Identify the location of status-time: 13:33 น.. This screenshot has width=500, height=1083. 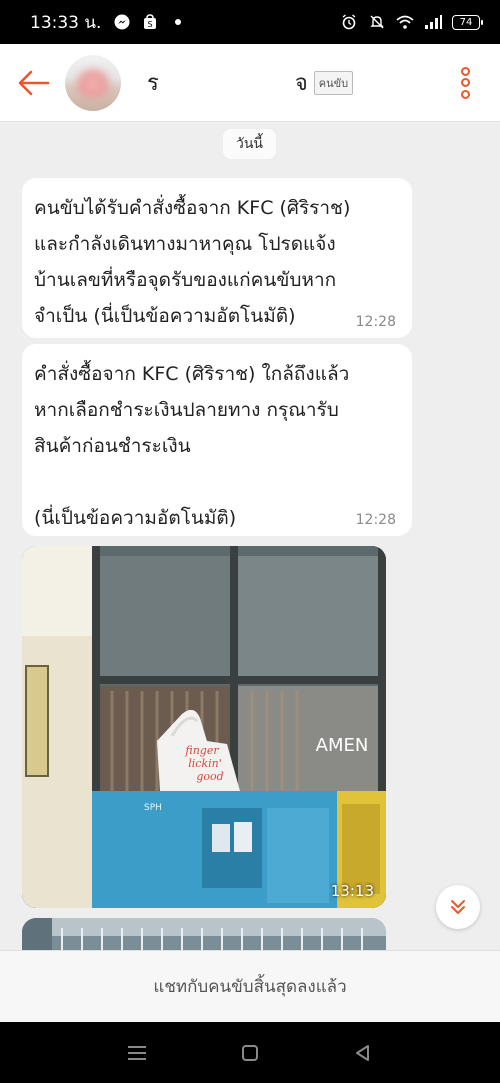
(66, 22).